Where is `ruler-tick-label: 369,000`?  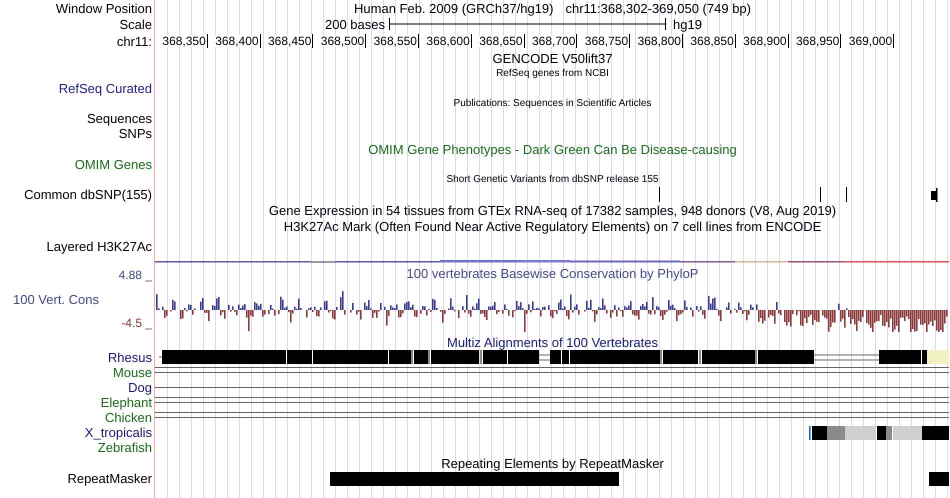
ruler-tick-label: 369,000 is located at coordinates (871, 41).